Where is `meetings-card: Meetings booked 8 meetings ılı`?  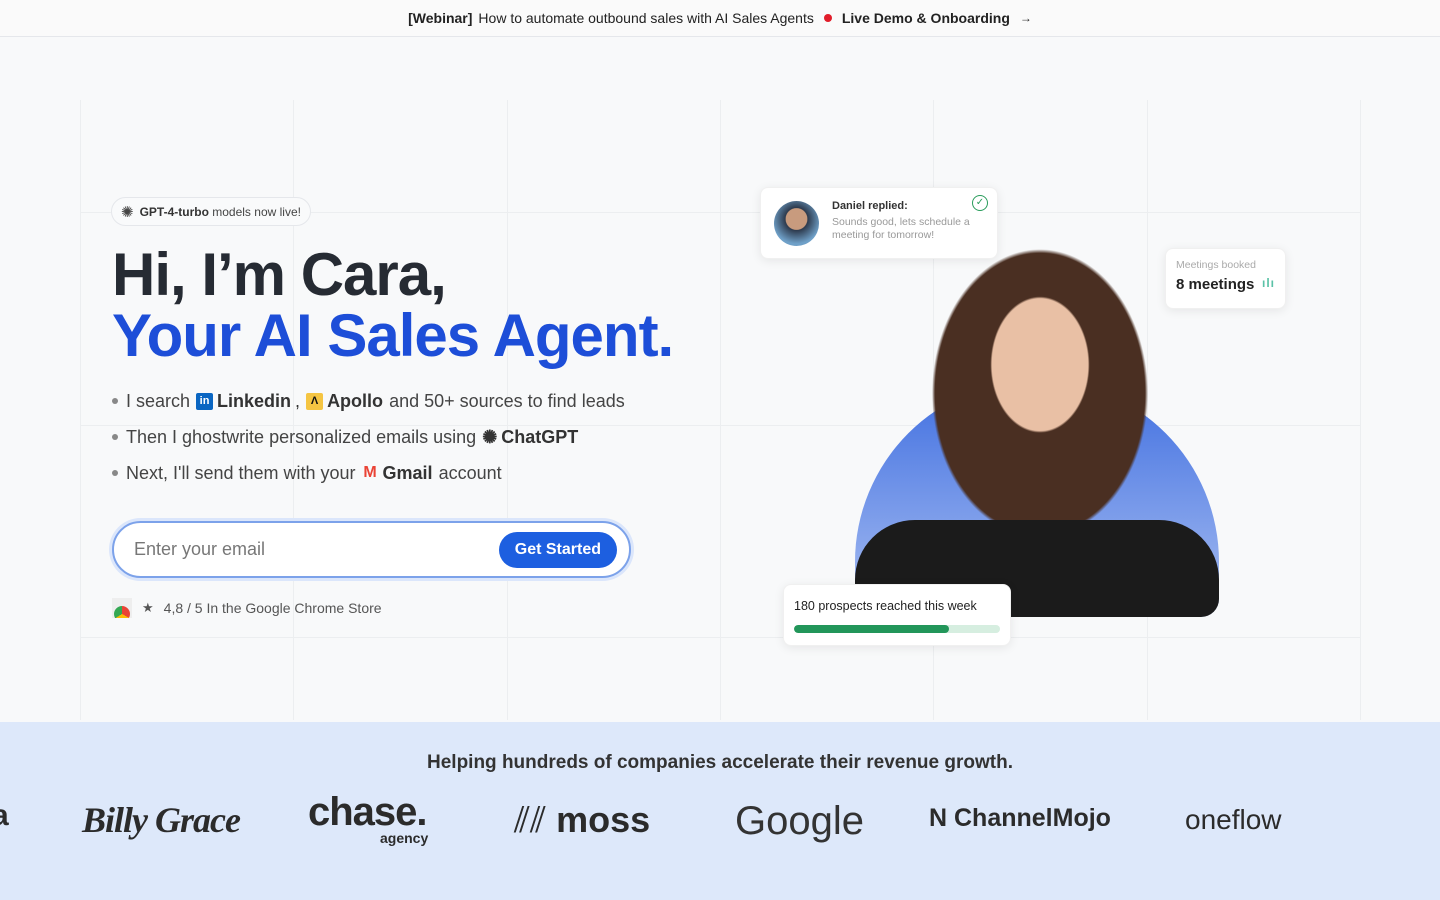
meetings-card: Meetings booked 8 meetings ılı is located at coordinates (1225, 278).